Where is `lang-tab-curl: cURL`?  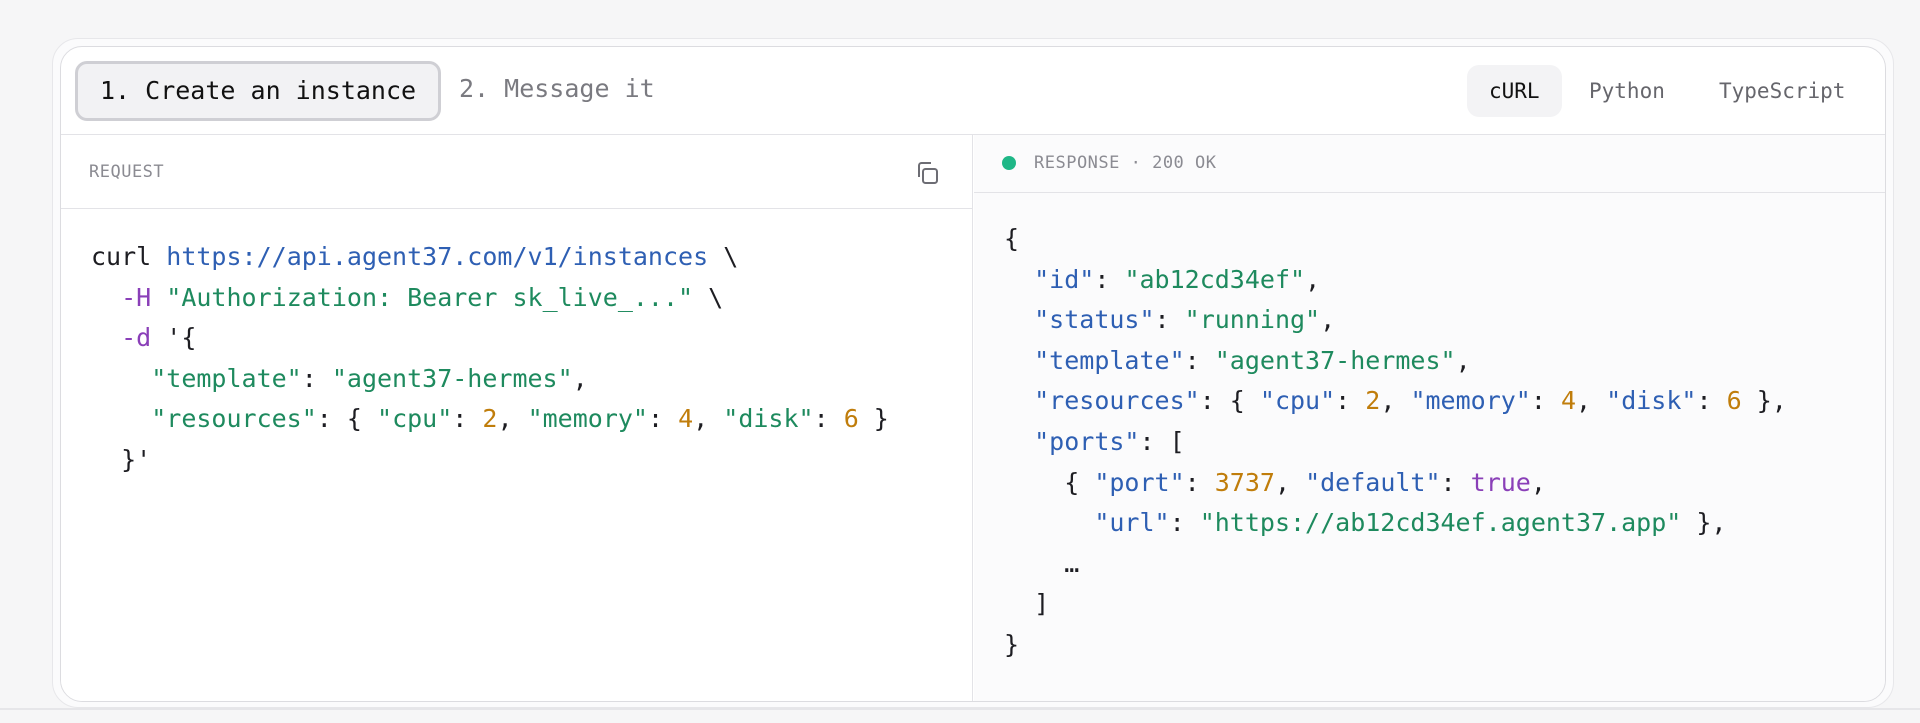 lang-tab-curl: cURL is located at coordinates (1514, 91).